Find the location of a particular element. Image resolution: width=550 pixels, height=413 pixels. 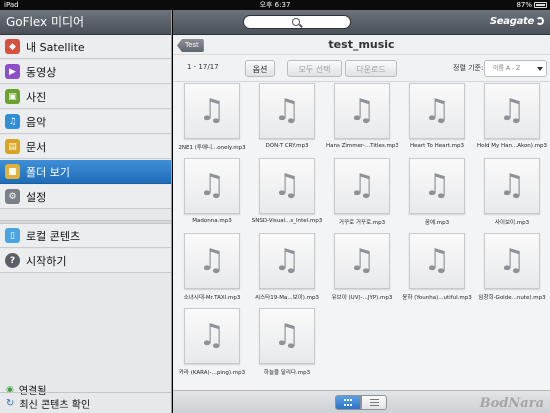

music-icon: ♫ is located at coordinates (12, 121).